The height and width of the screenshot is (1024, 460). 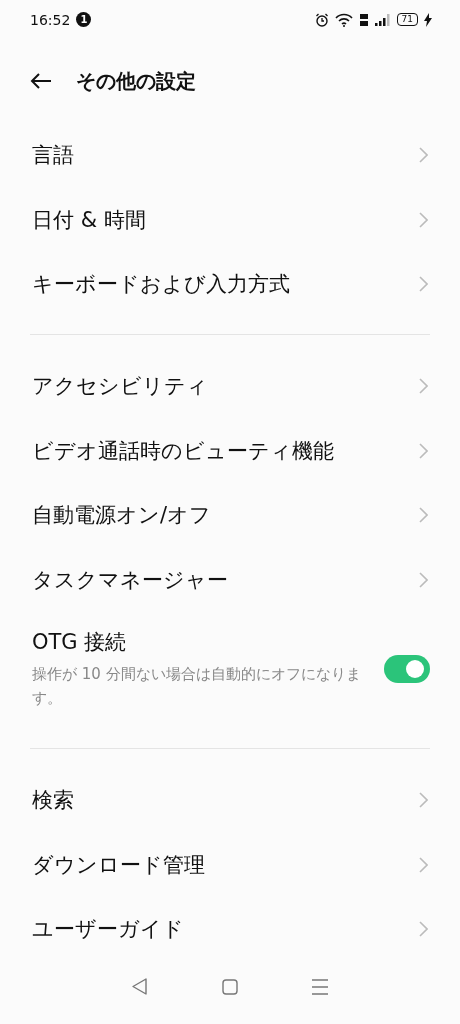 What do you see at coordinates (230, 929) in the screenshot?
I see `settings-item: ユーザーガイド` at bounding box center [230, 929].